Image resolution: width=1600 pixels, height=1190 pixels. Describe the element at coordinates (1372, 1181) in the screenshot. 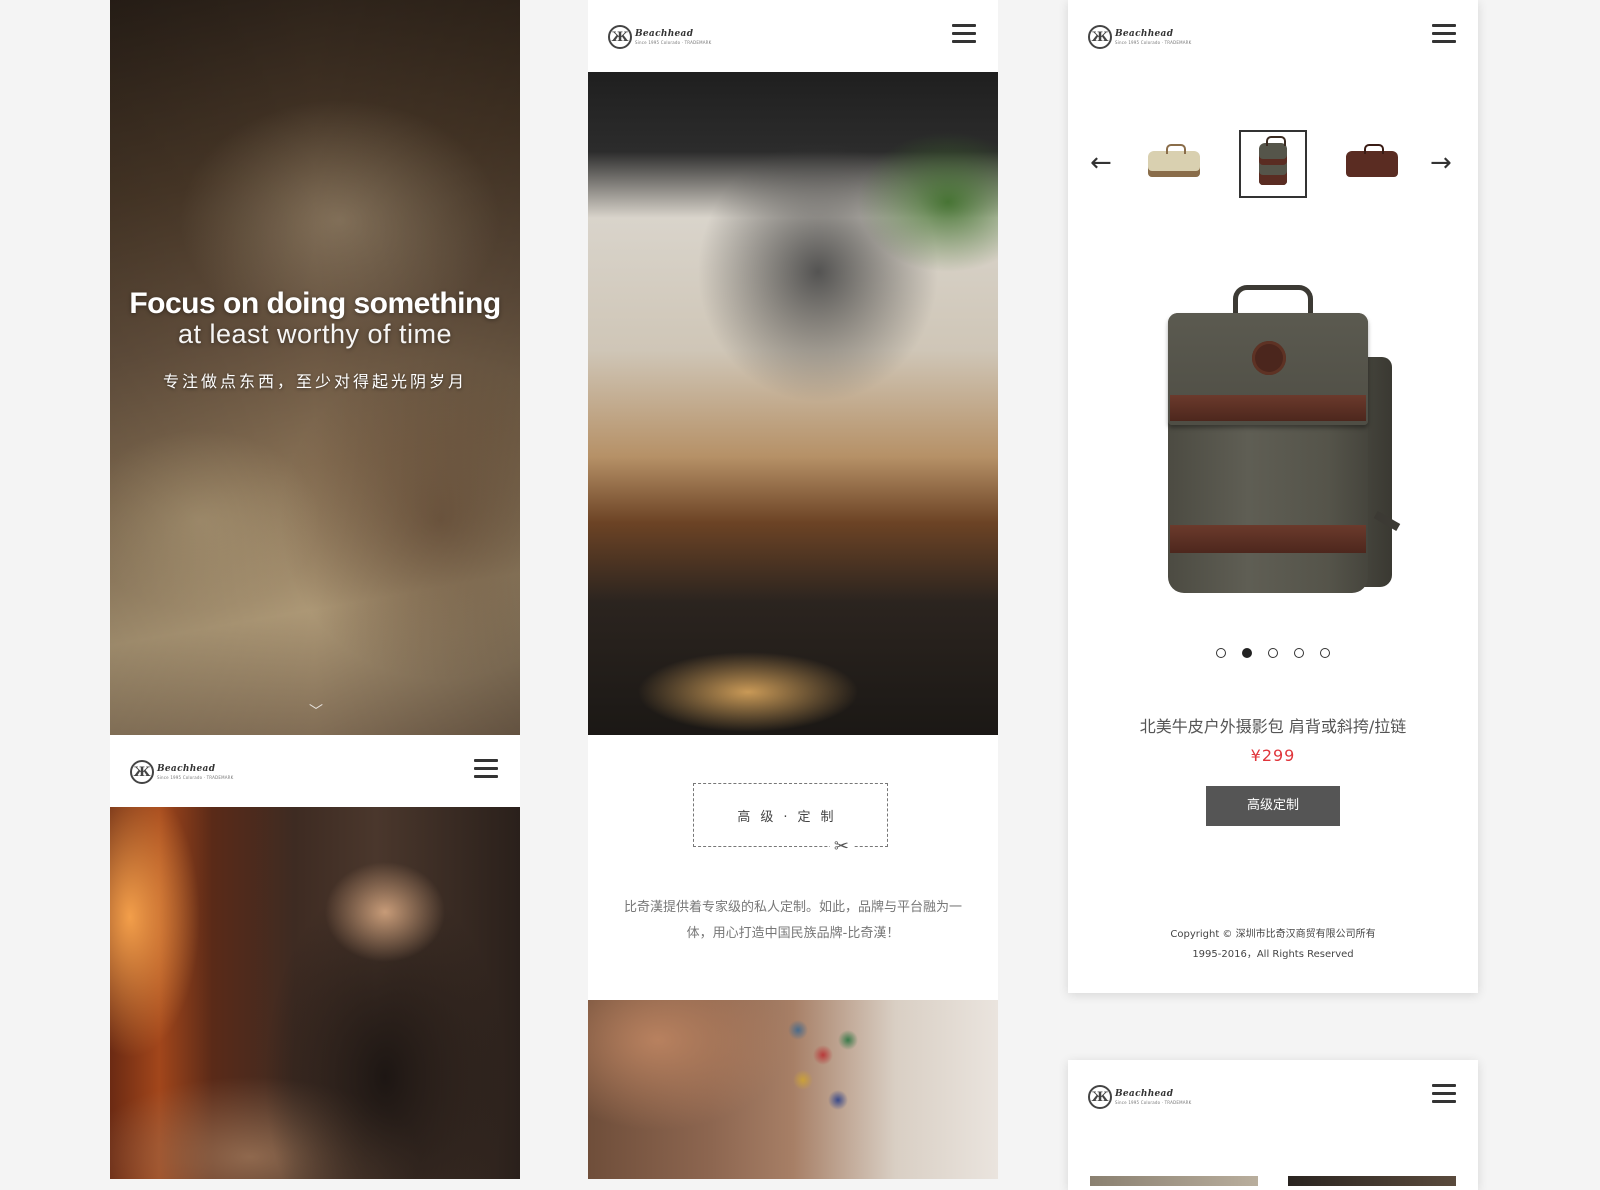

I see `collection-image-right` at that location.